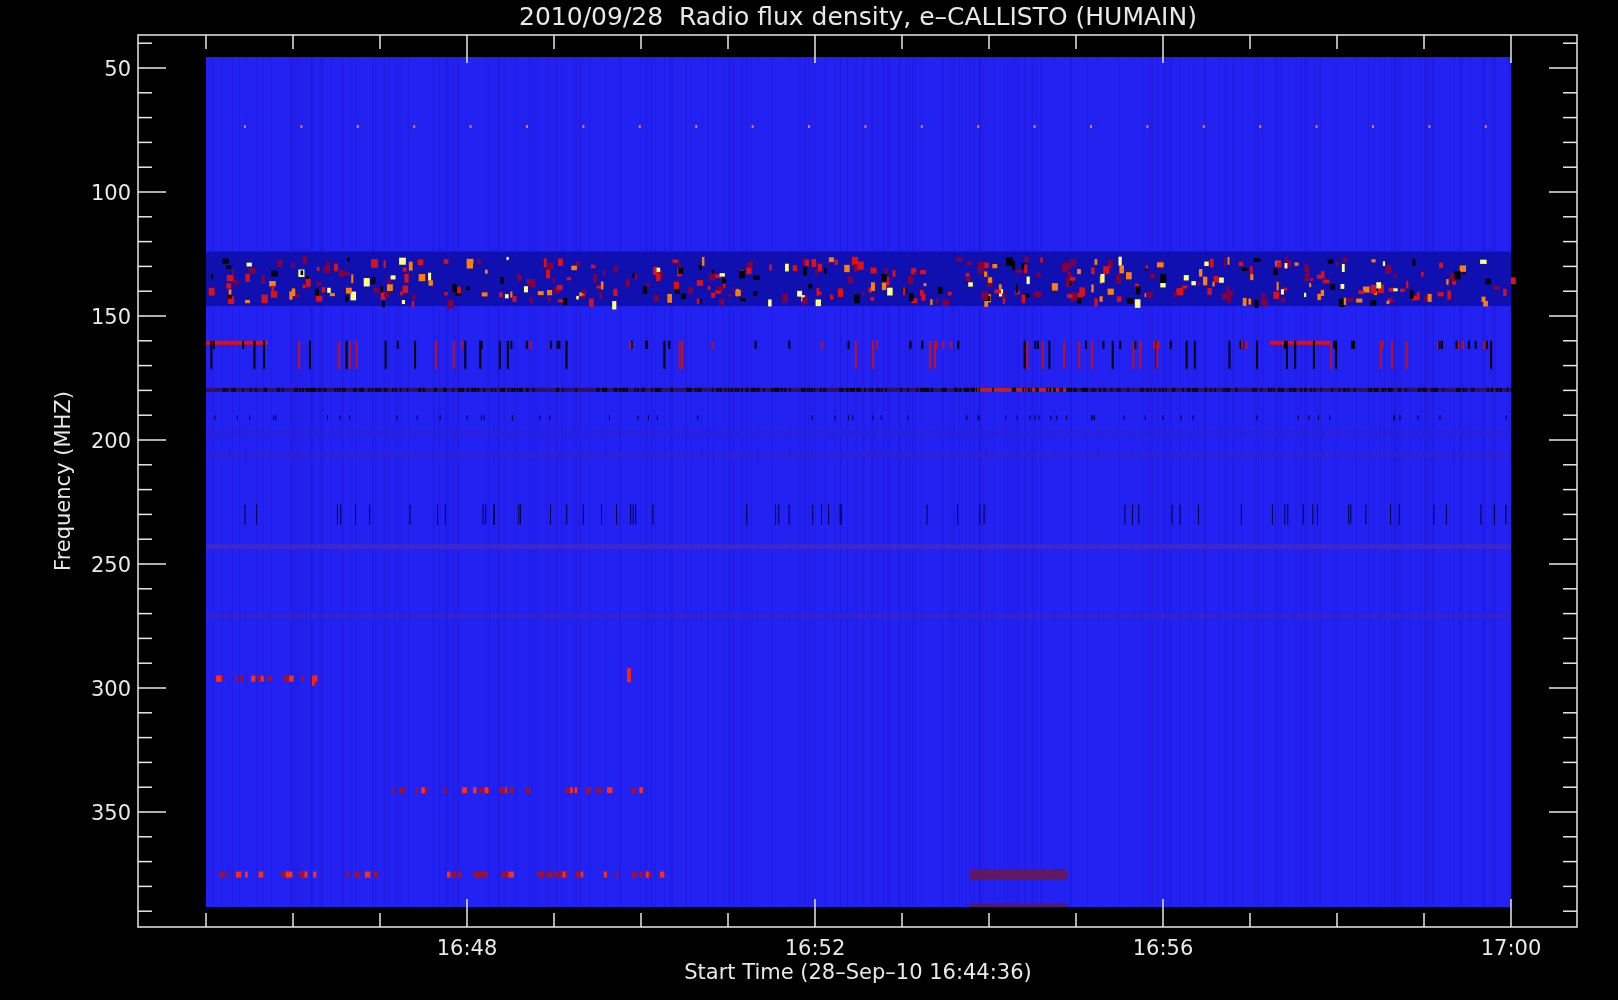 This screenshot has height=1000, width=1618. What do you see at coordinates (63, 481) in the screenshot?
I see `y-axis-label: Frequency (MHZ)` at bounding box center [63, 481].